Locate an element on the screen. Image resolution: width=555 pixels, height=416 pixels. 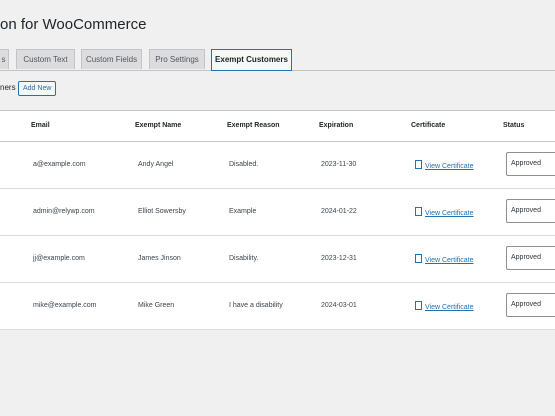
col-email: Email is located at coordinates (40, 125).